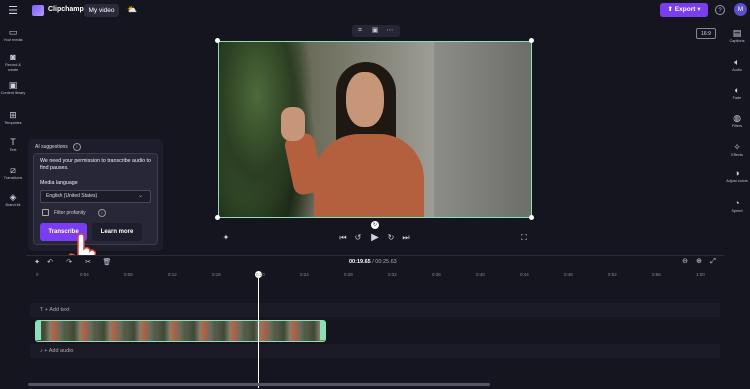  What do you see at coordinates (392, 274) in the screenshot?
I see `ruler-tick-label: 0:32` at bounding box center [392, 274].